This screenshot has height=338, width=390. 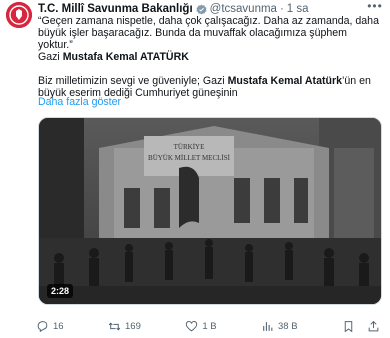 What do you see at coordinates (113, 56) in the screenshot?
I see `quote-signature: Gazi Mustafa Kemal ATATÜRK` at bounding box center [113, 56].